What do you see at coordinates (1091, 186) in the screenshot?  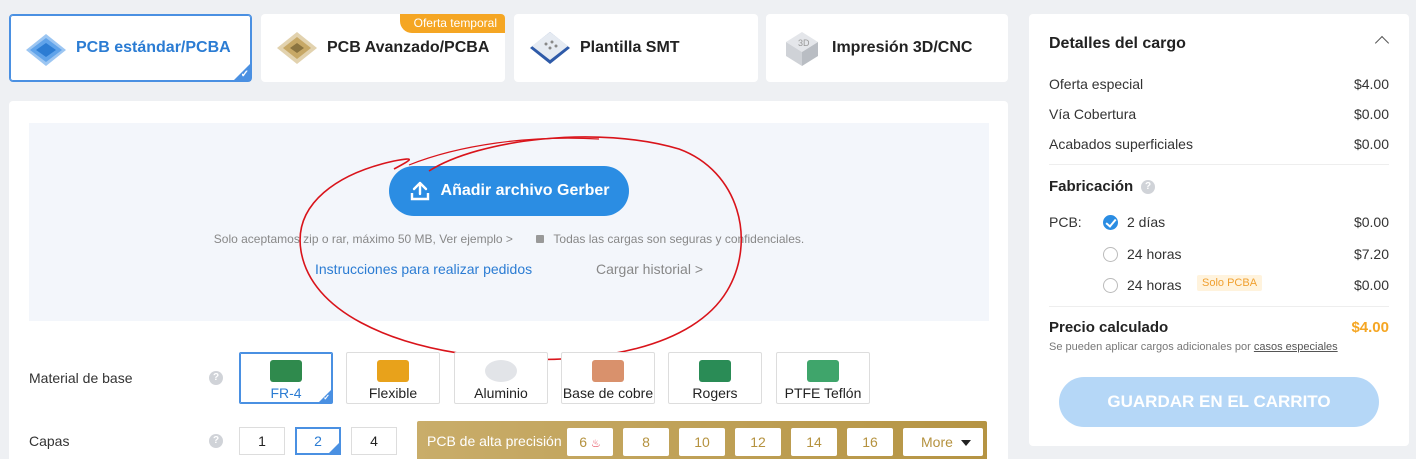 I see `fabrication-title: Fabricación` at bounding box center [1091, 186].